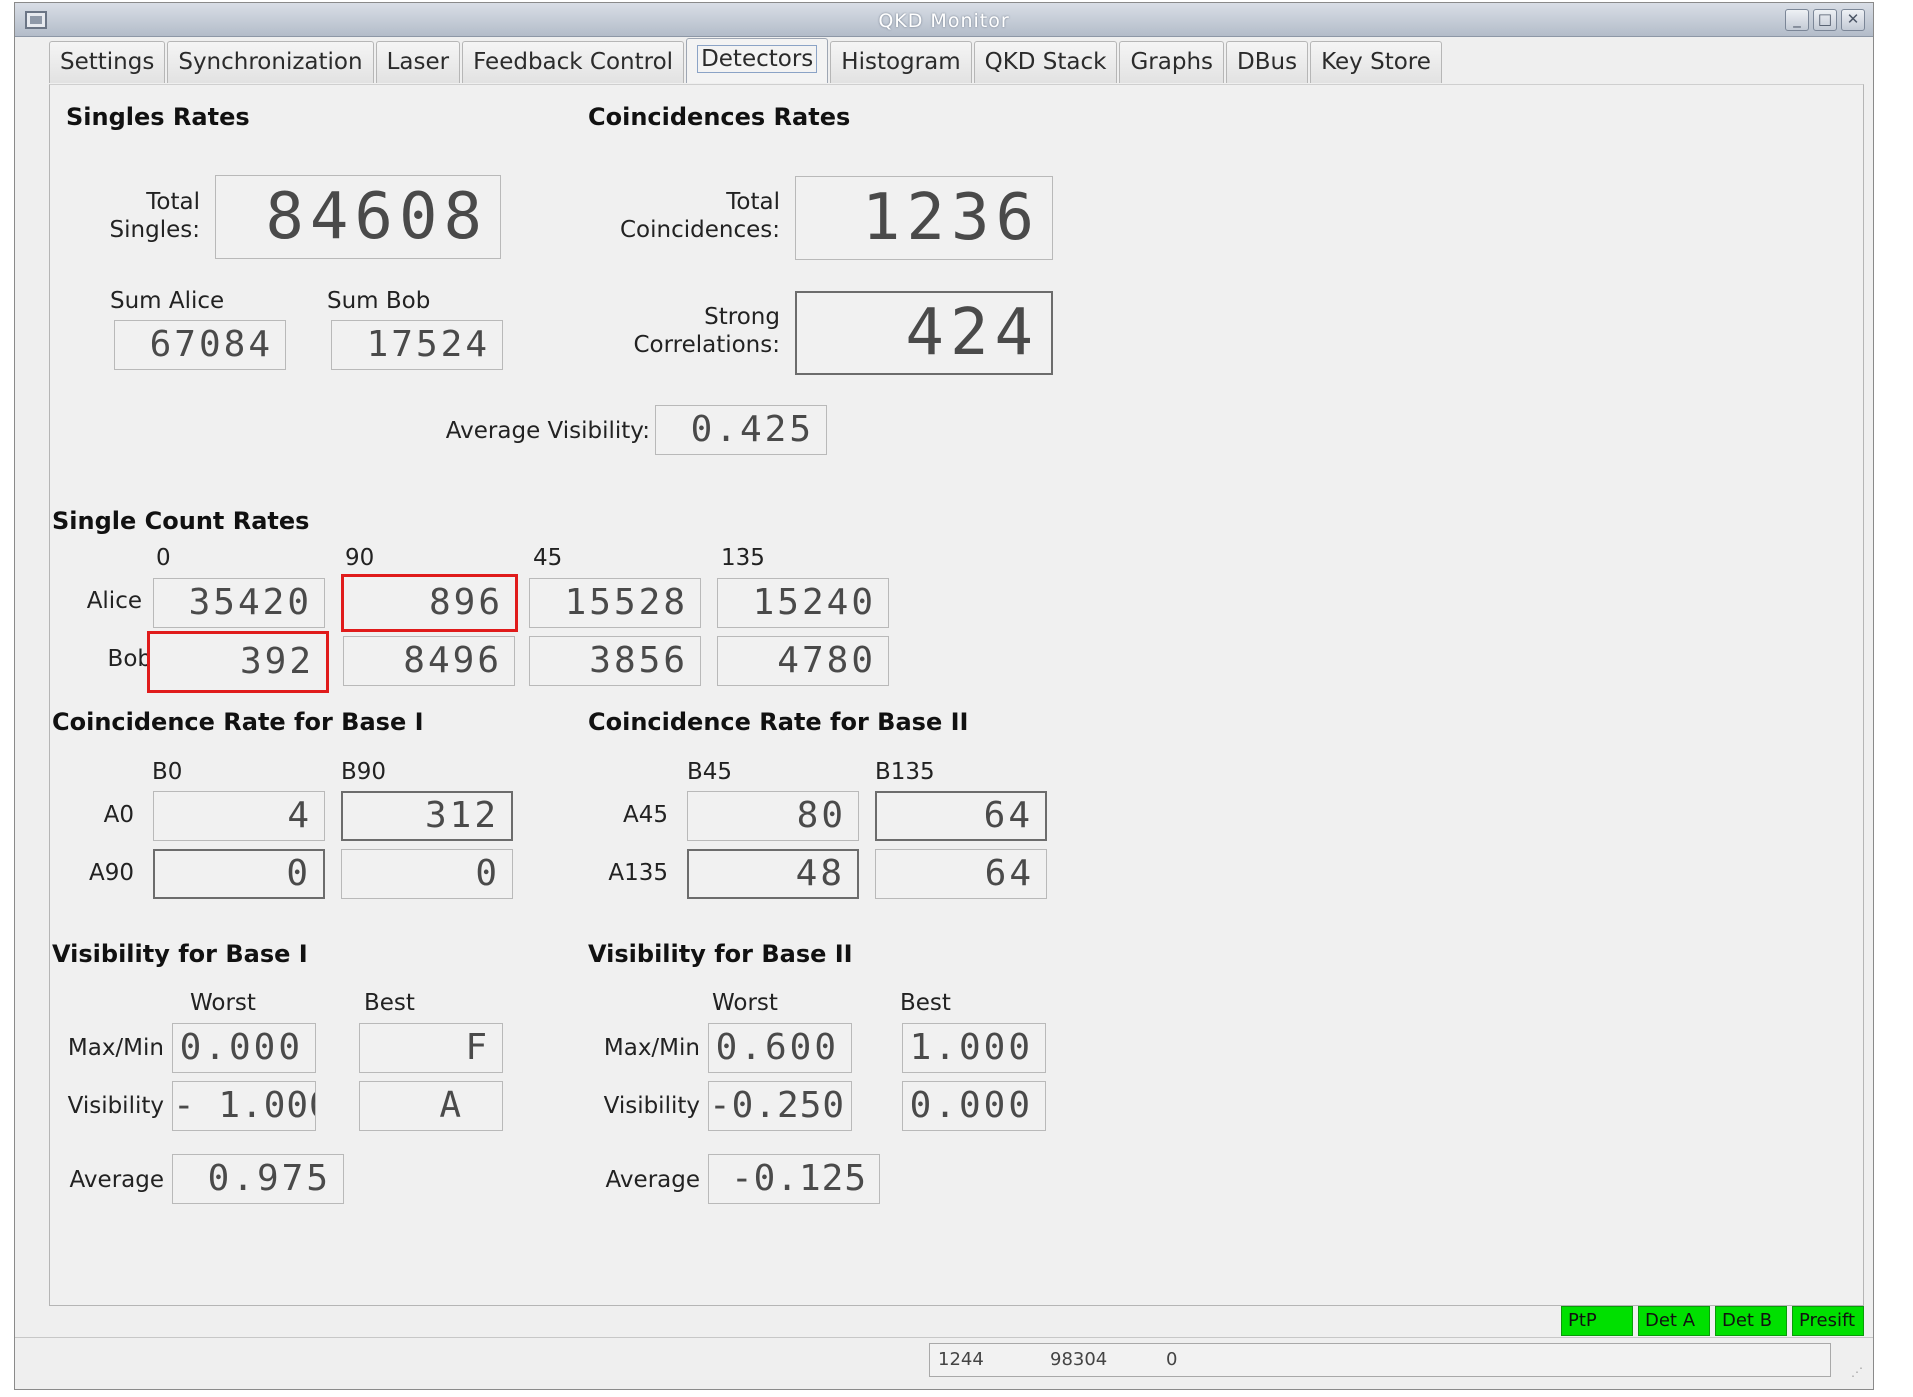 The height and width of the screenshot is (1397, 1913). Describe the element at coordinates (719, 117) in the screenshot. I see `coincidences-rates-heading: Coincidences Rates` at that location.